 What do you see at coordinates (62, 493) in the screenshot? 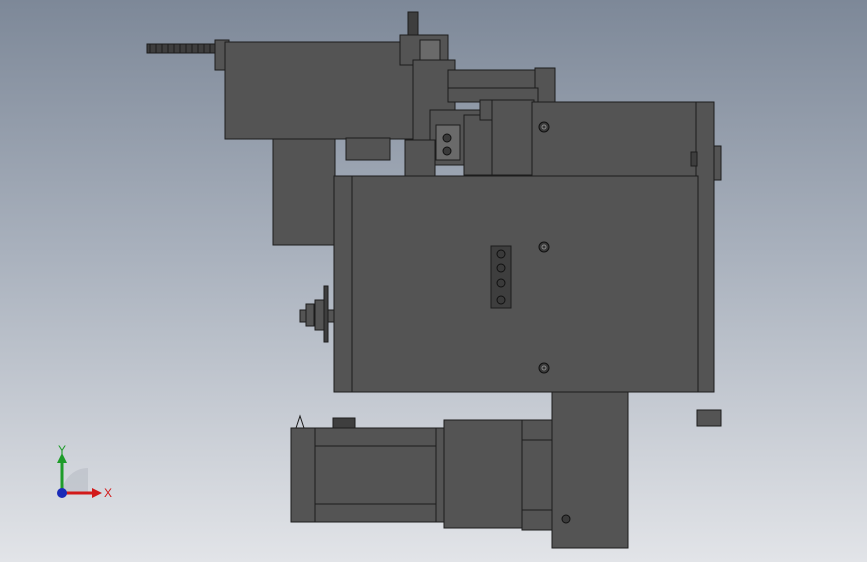
I see `z-axis-dot` at bounding box center [62, 493].